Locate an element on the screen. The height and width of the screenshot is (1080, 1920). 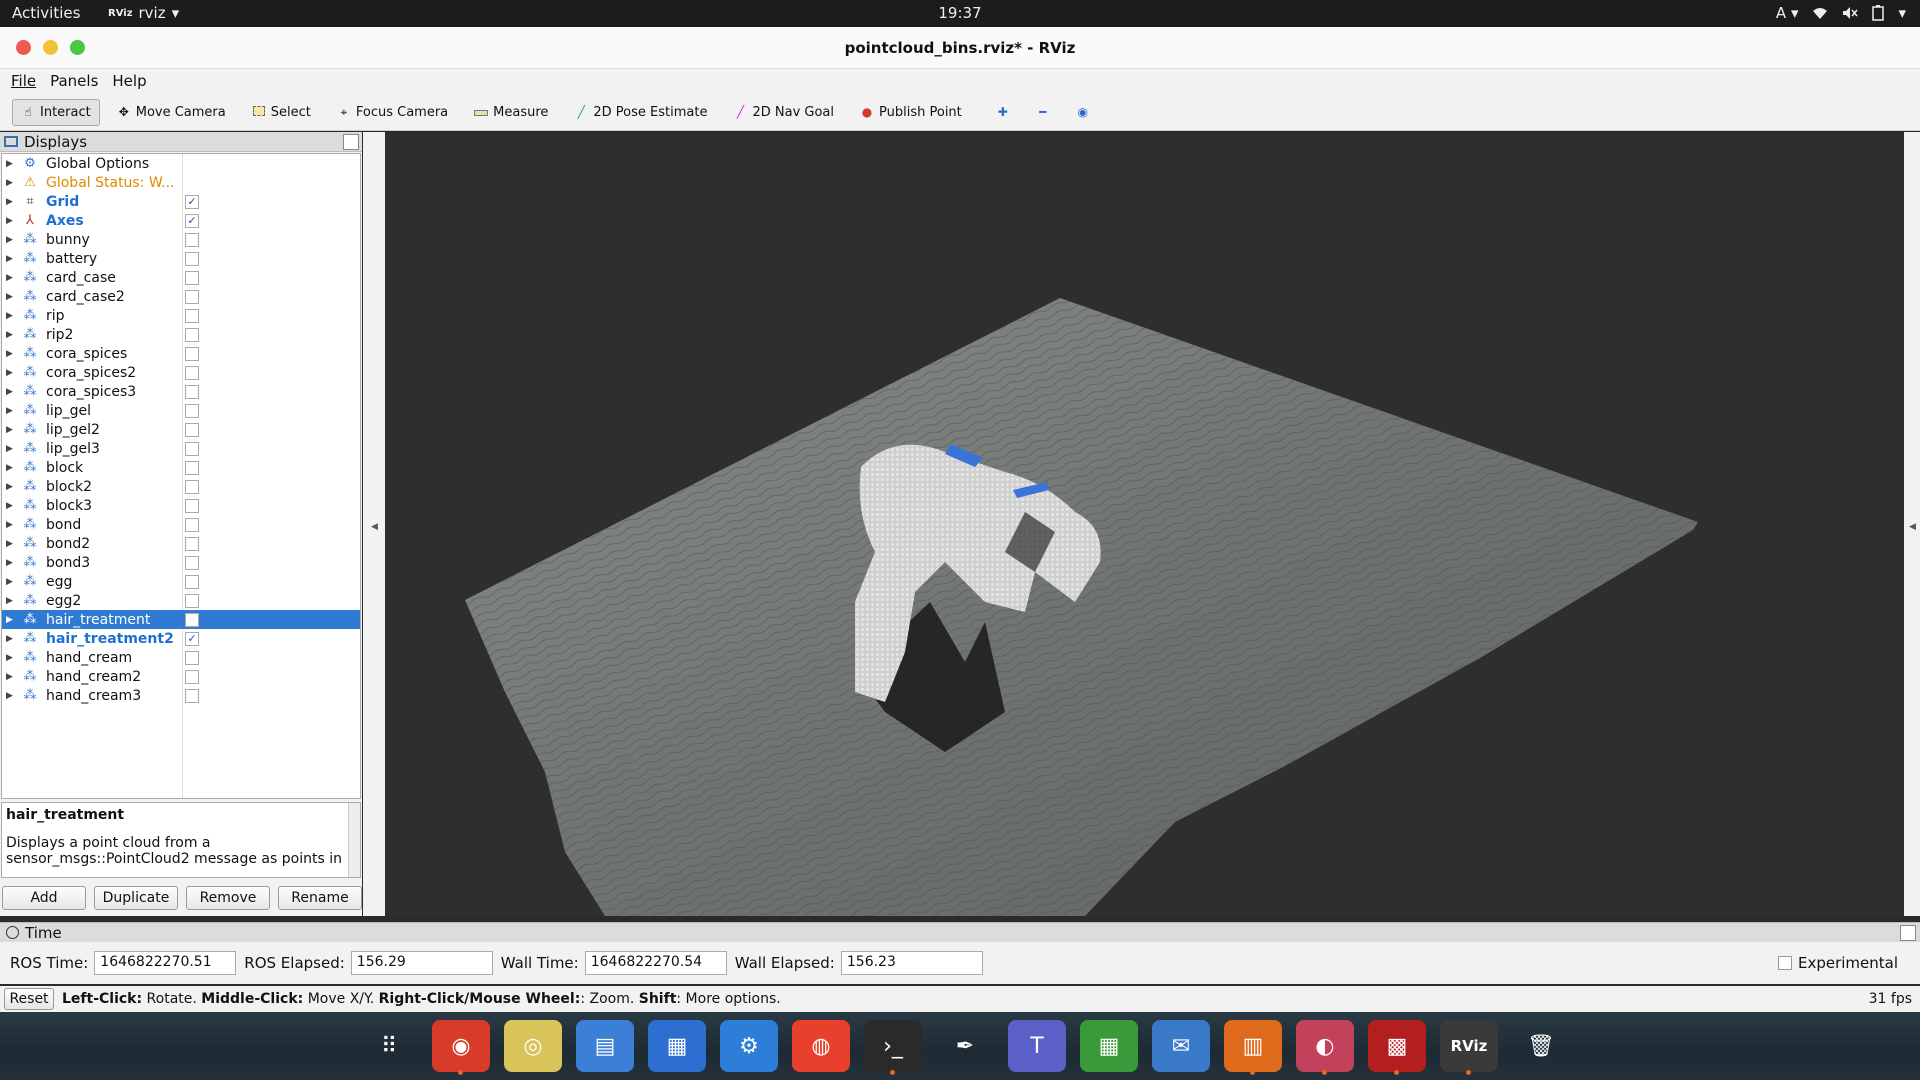
ros-time-field: 1646822270.51 is located at coordinates (165, 963).